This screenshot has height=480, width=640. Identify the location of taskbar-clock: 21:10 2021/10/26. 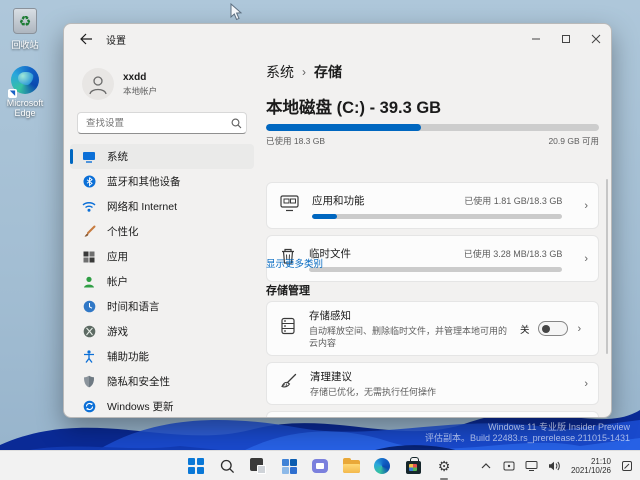
(591, 466).